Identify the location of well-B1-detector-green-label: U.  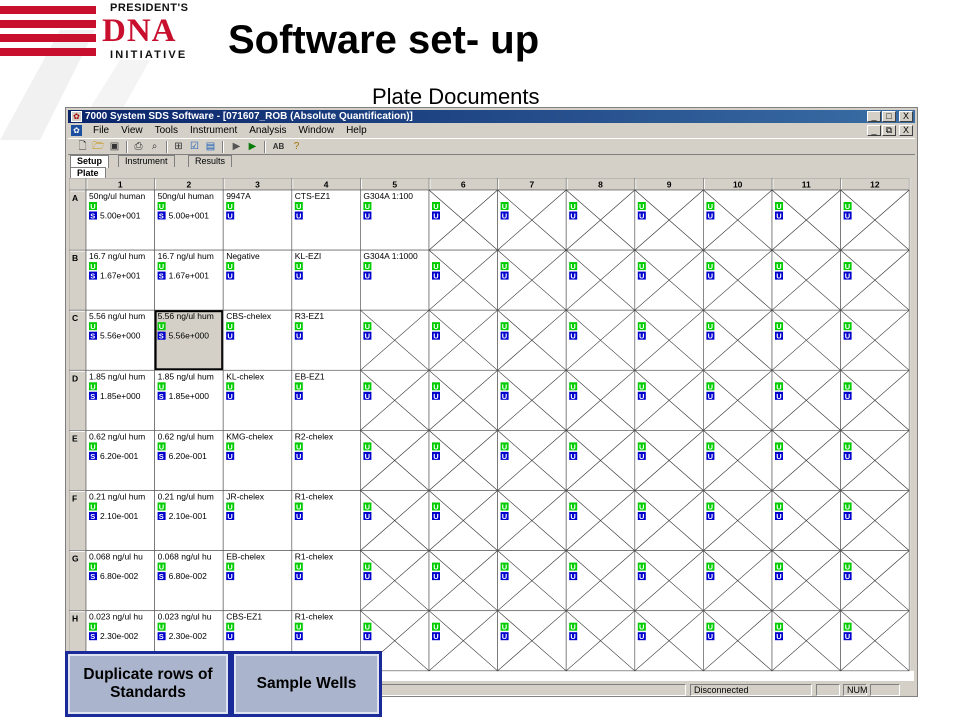
(92, 266).